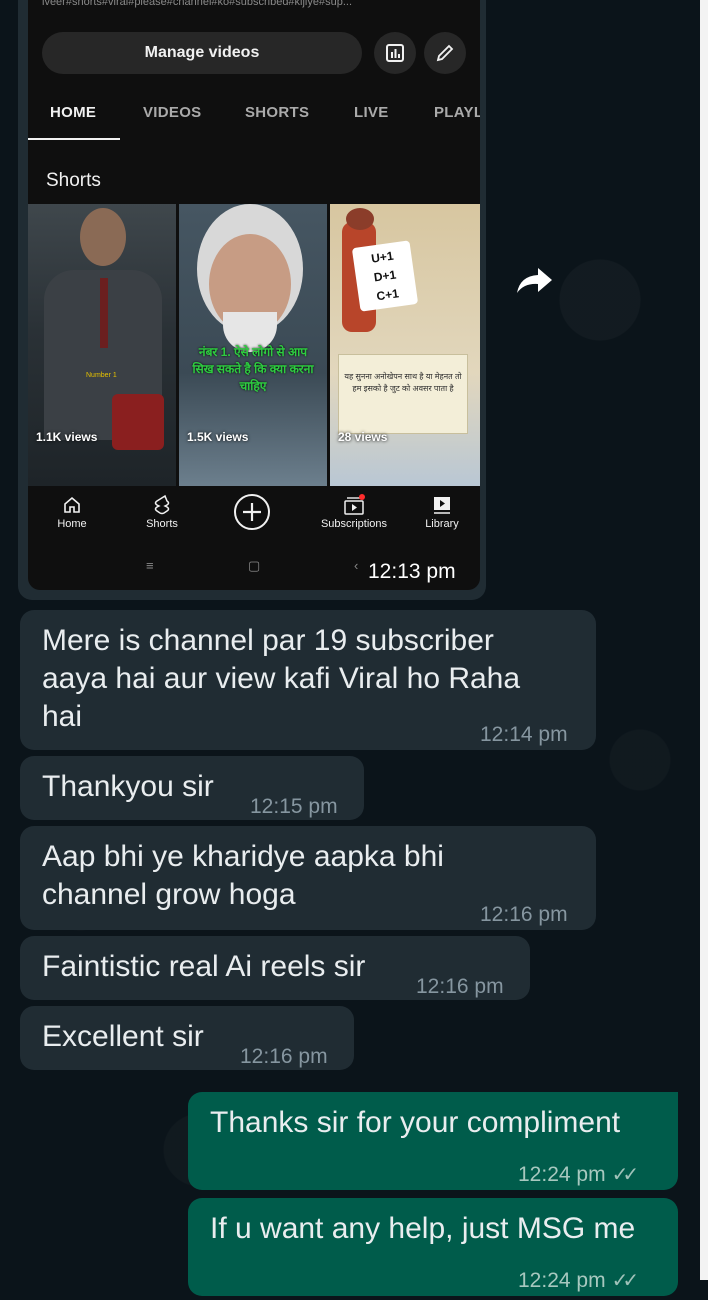  What do you see at coordinates (524, 734) in the screenshot?
I see `message-time: 12:14 pm` at bounding box center [524, 734].